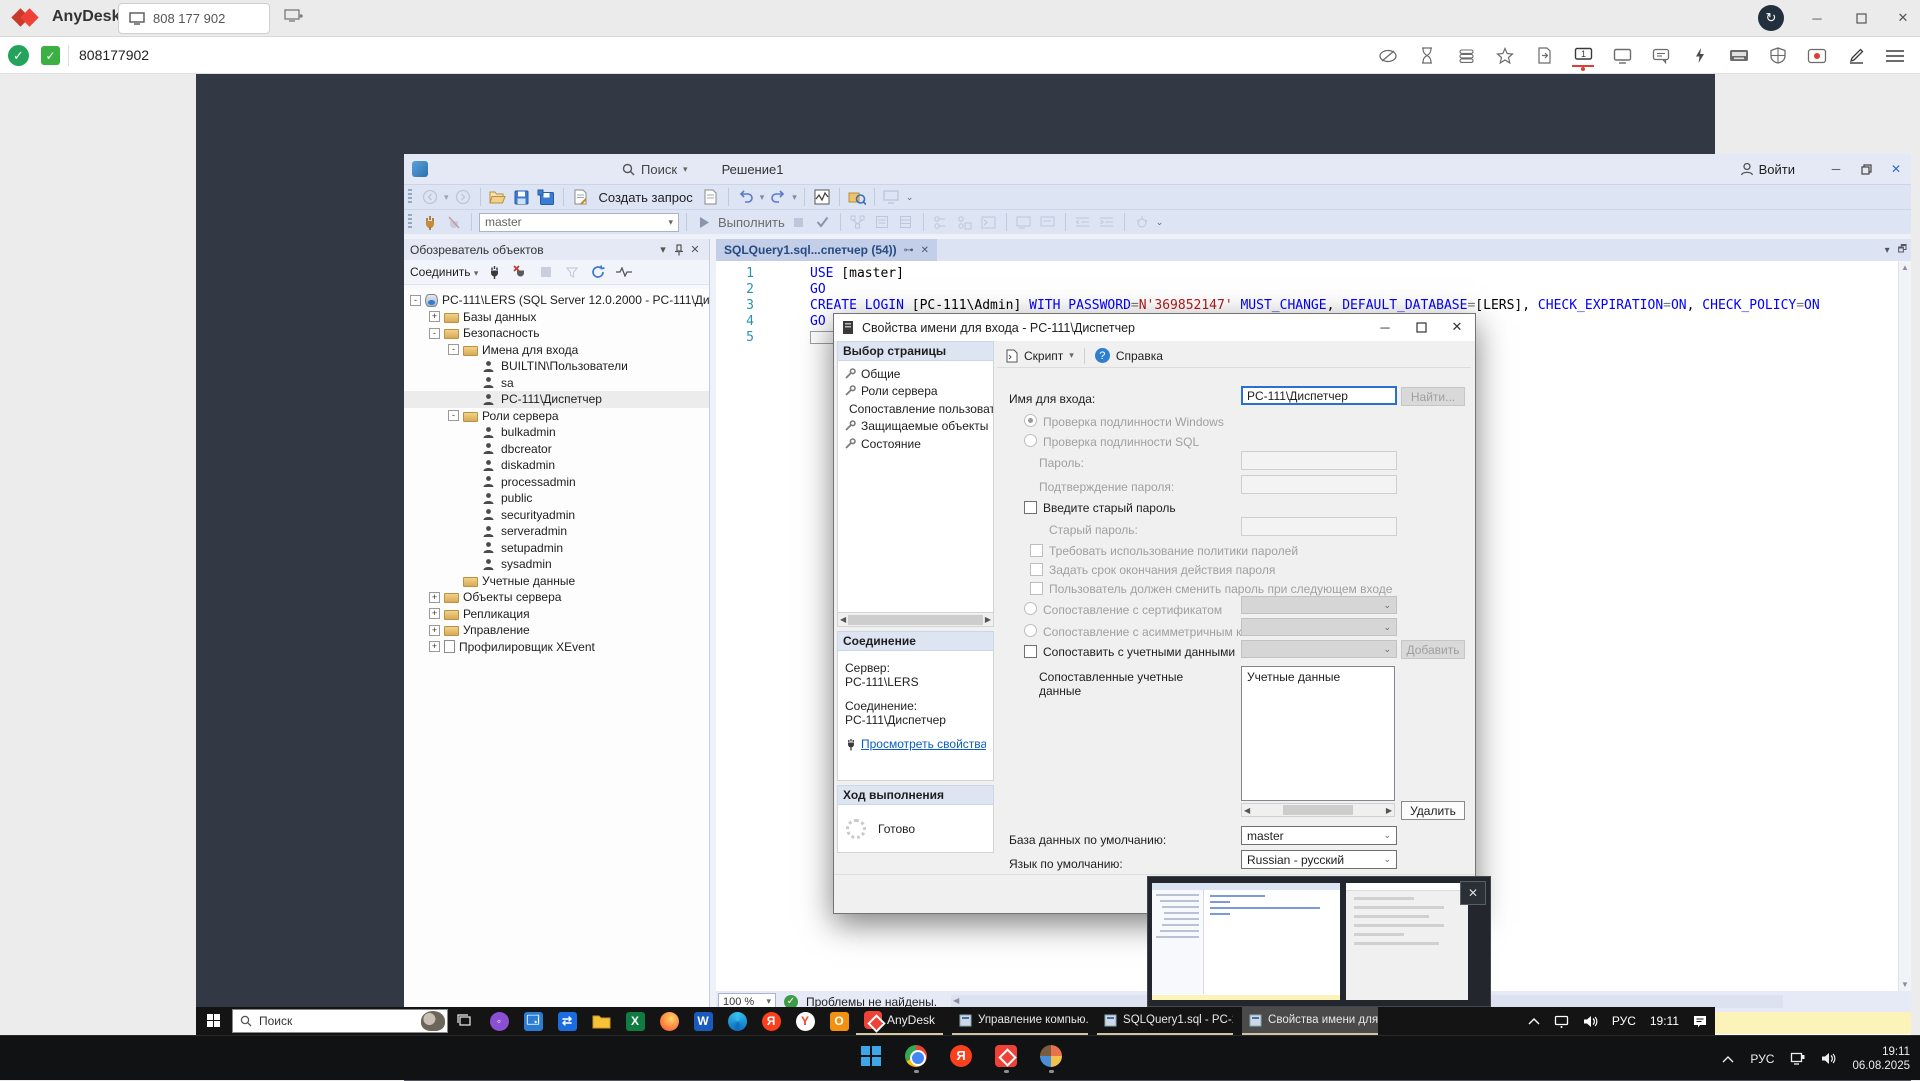 This screenshot has width=1920, height=1081. Describe the element at coordinates (915, 444) in the screenshot. I see `page-item: Состояние` at that location.